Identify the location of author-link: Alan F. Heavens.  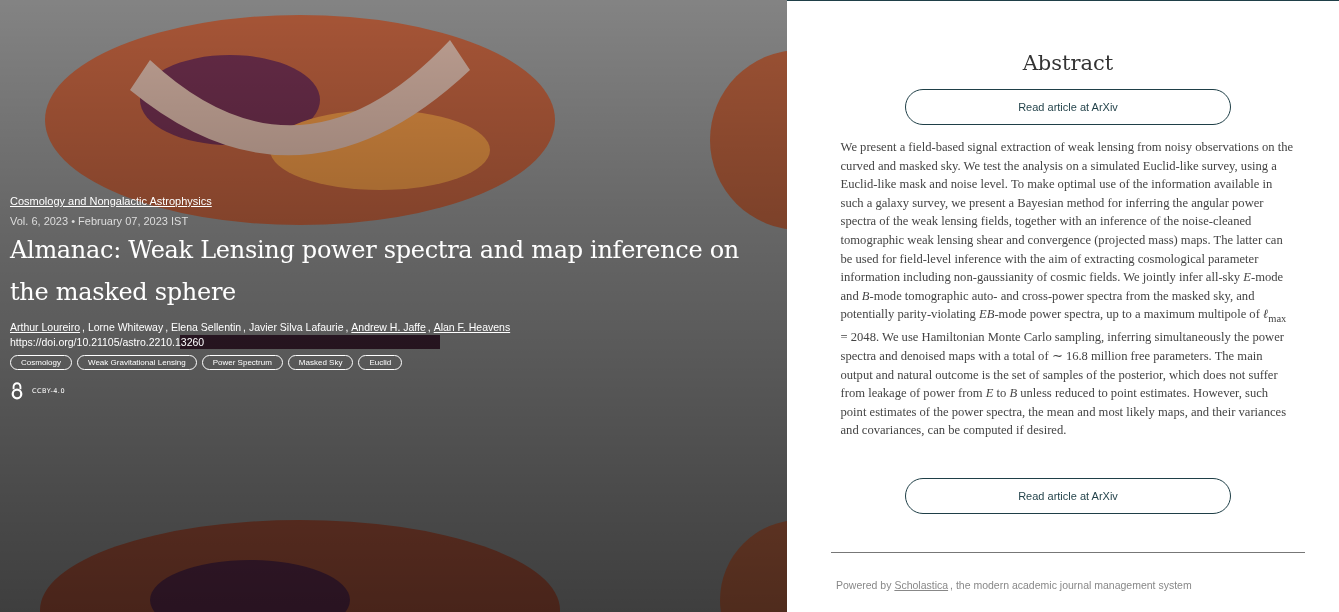
(472, 327).